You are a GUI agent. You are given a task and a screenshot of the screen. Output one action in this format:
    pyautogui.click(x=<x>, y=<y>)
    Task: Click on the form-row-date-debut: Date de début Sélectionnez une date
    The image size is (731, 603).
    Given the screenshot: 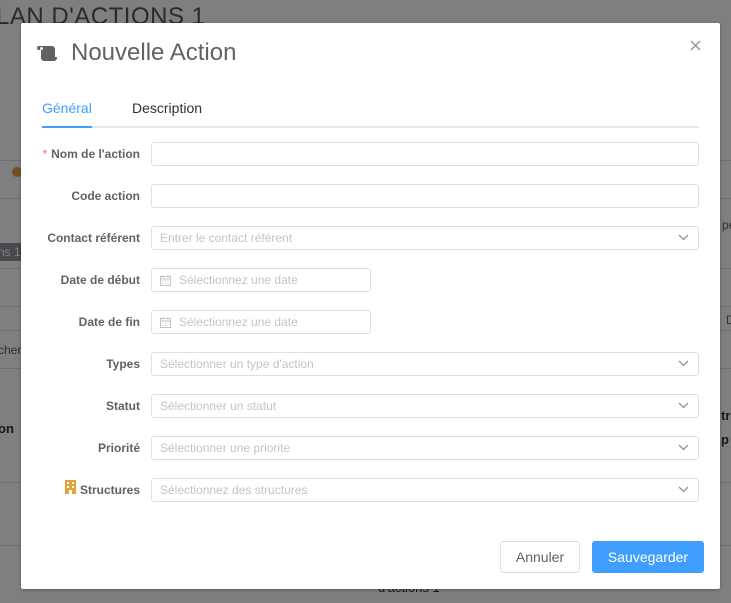 What is the action you would take?
    pyautogui.click(x=370, y=280)
    